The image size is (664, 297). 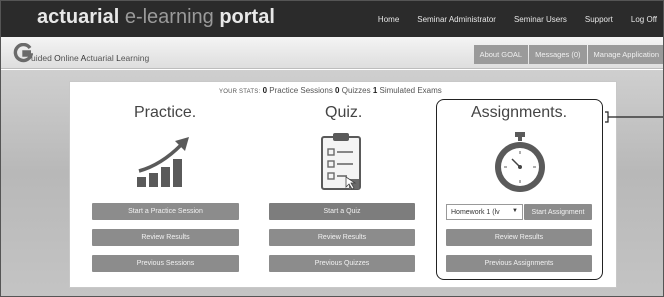 I want to click on logo-text-part: O, so click(x=57, y=58).